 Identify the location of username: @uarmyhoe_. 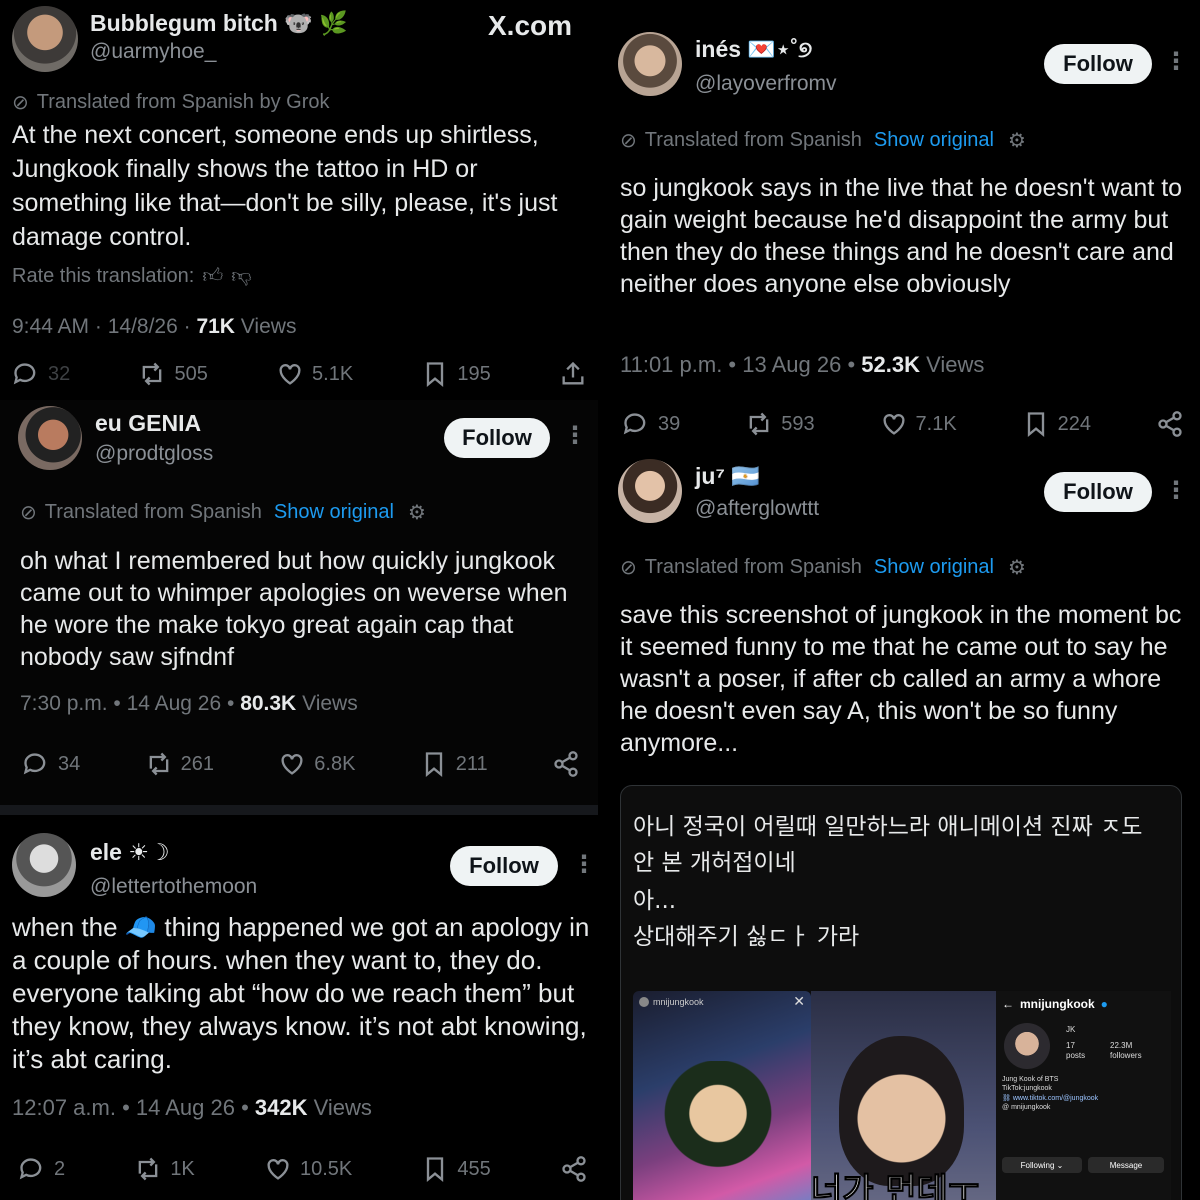
(153, 52).